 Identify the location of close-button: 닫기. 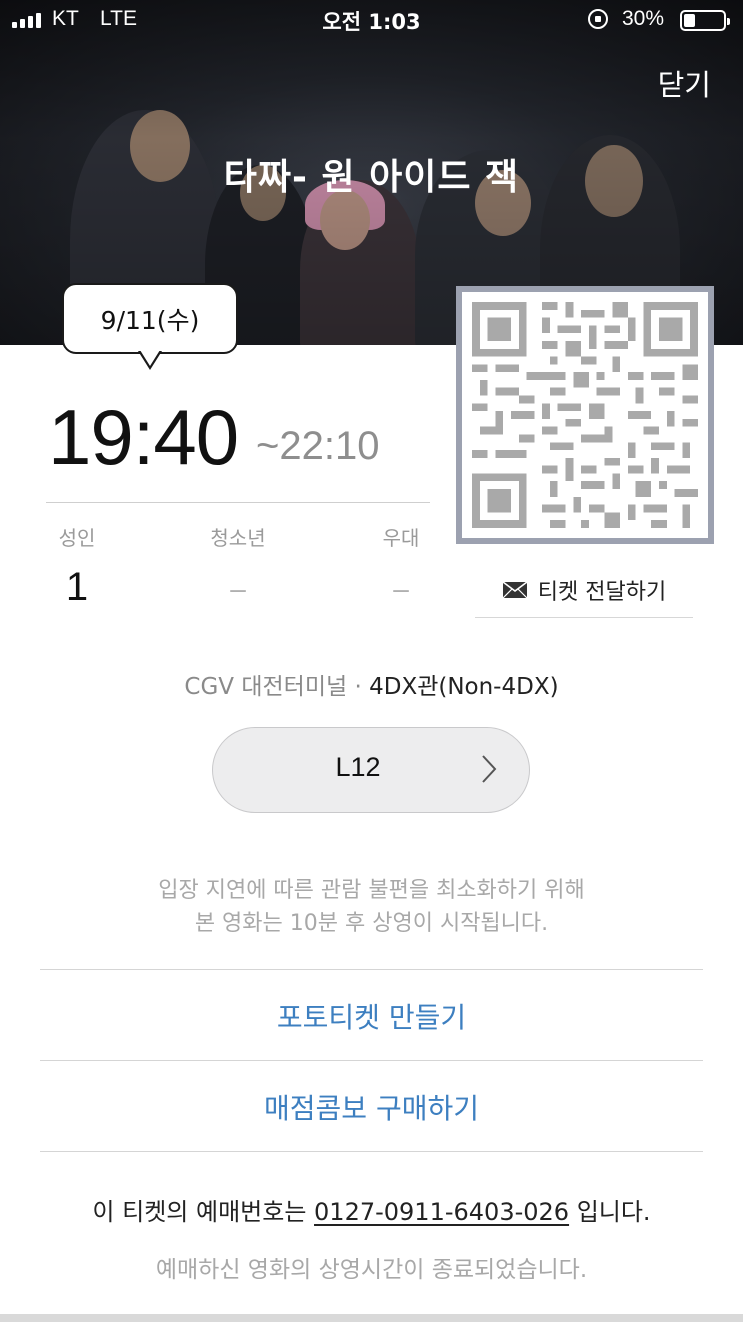
(684, 83).